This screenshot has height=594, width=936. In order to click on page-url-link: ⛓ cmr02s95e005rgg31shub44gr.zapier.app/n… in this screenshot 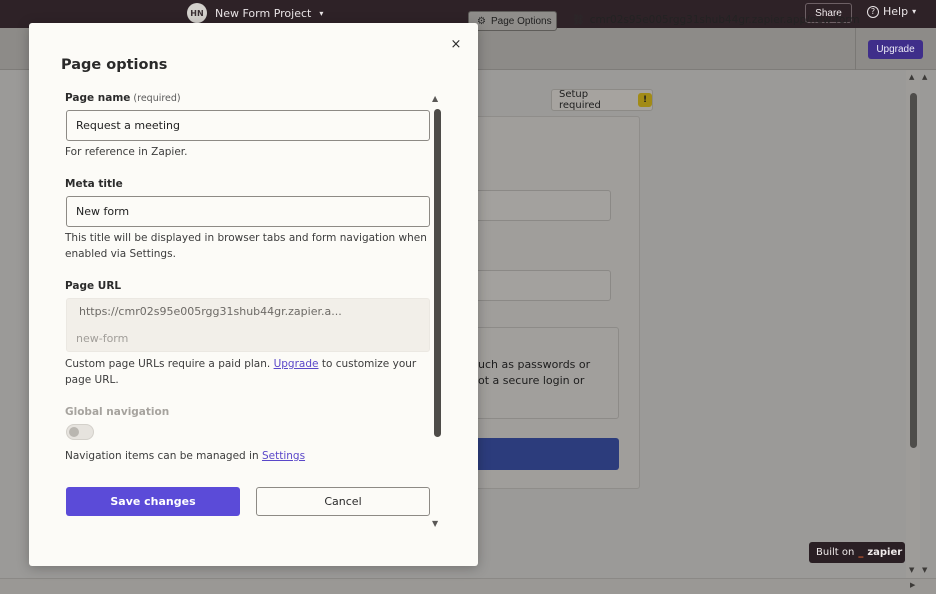, I will do `click(716, 20)`.